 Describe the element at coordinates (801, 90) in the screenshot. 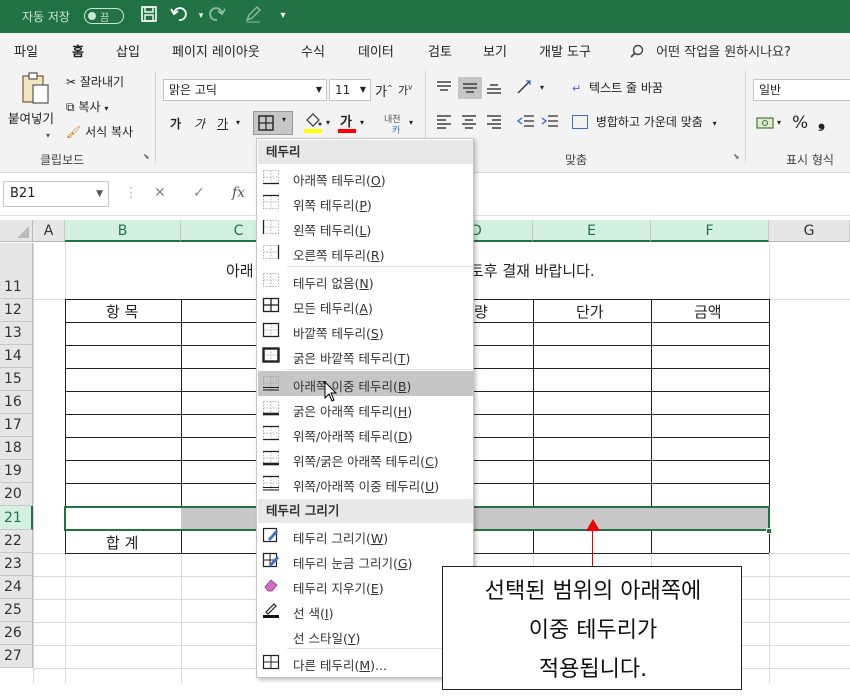

I see `number-format-select: 일반` at that location.